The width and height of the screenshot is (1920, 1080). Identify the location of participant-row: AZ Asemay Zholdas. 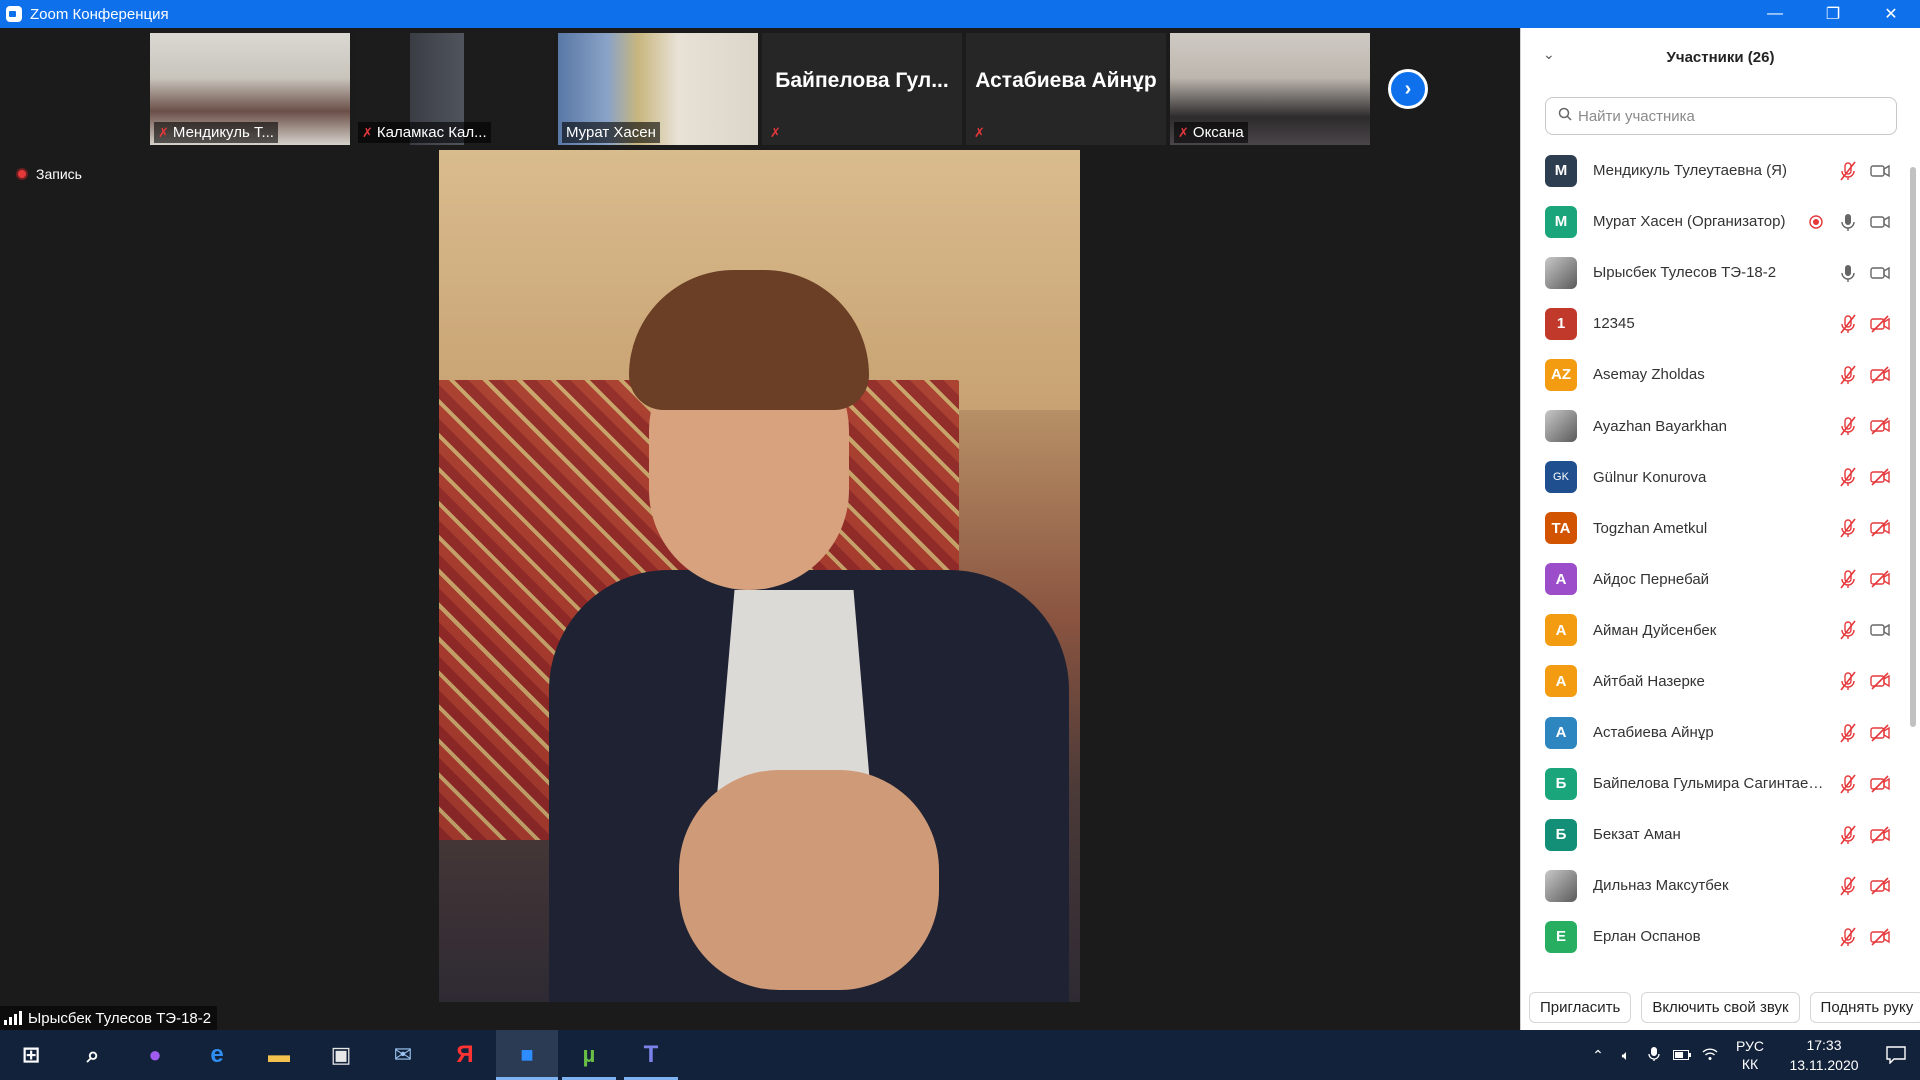
(1715, 374).